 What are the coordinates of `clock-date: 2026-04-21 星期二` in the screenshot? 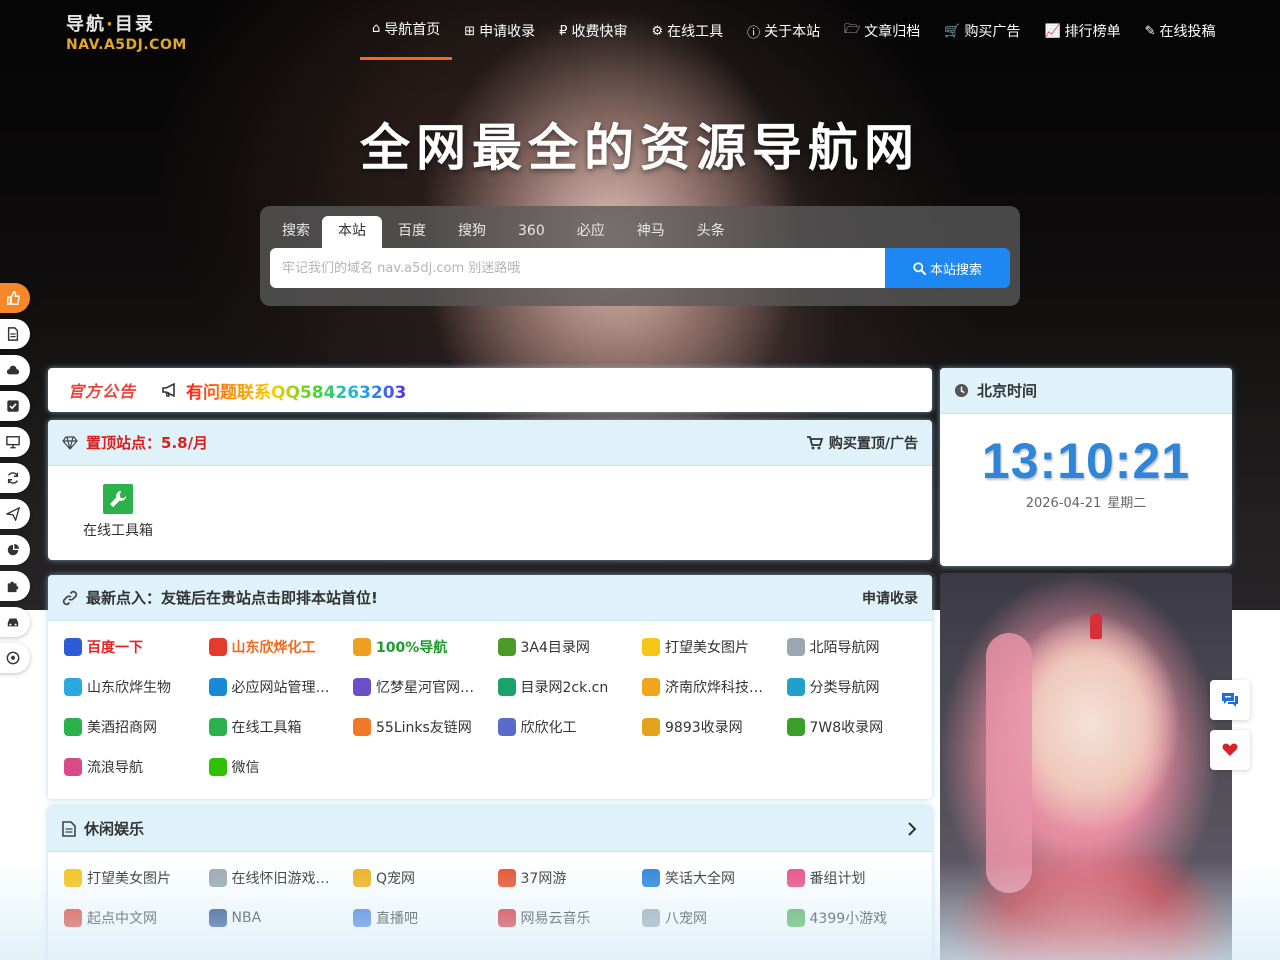 It's located at (1086, 501).